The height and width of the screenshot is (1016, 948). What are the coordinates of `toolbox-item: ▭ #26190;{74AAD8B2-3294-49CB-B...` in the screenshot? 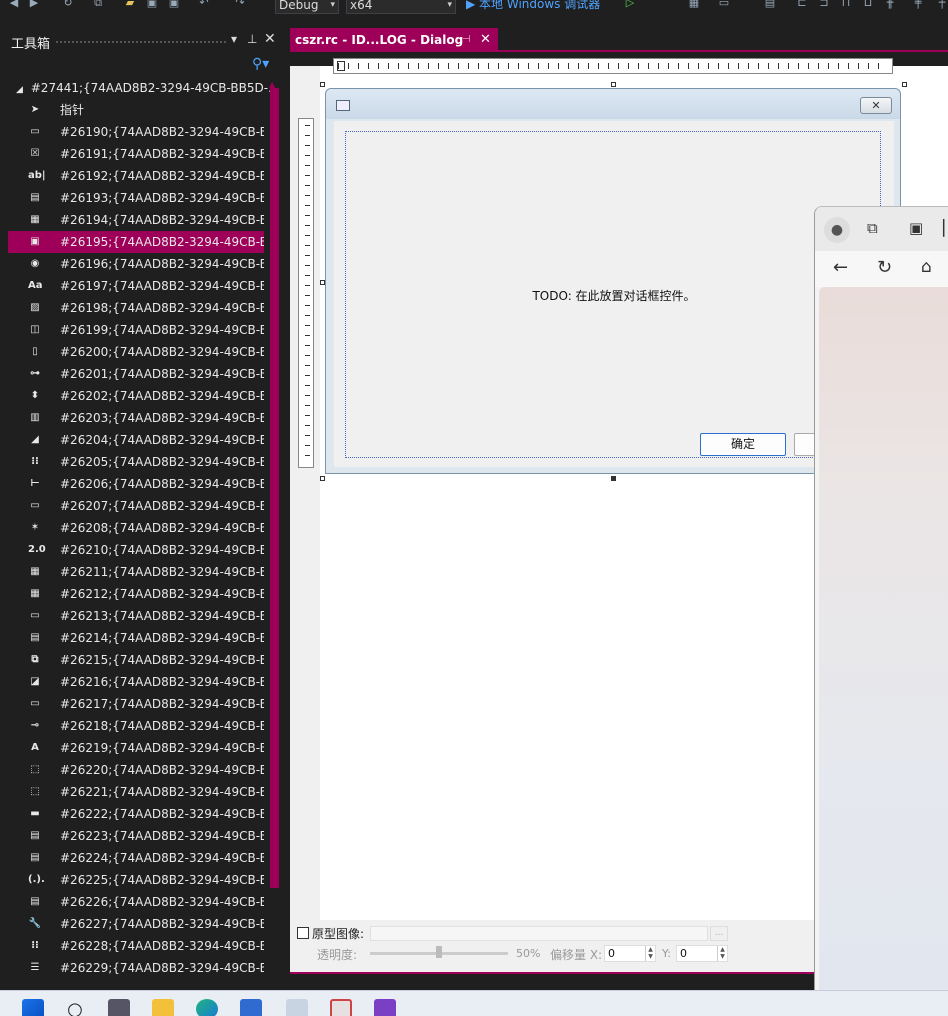 It's located at (136, 132).